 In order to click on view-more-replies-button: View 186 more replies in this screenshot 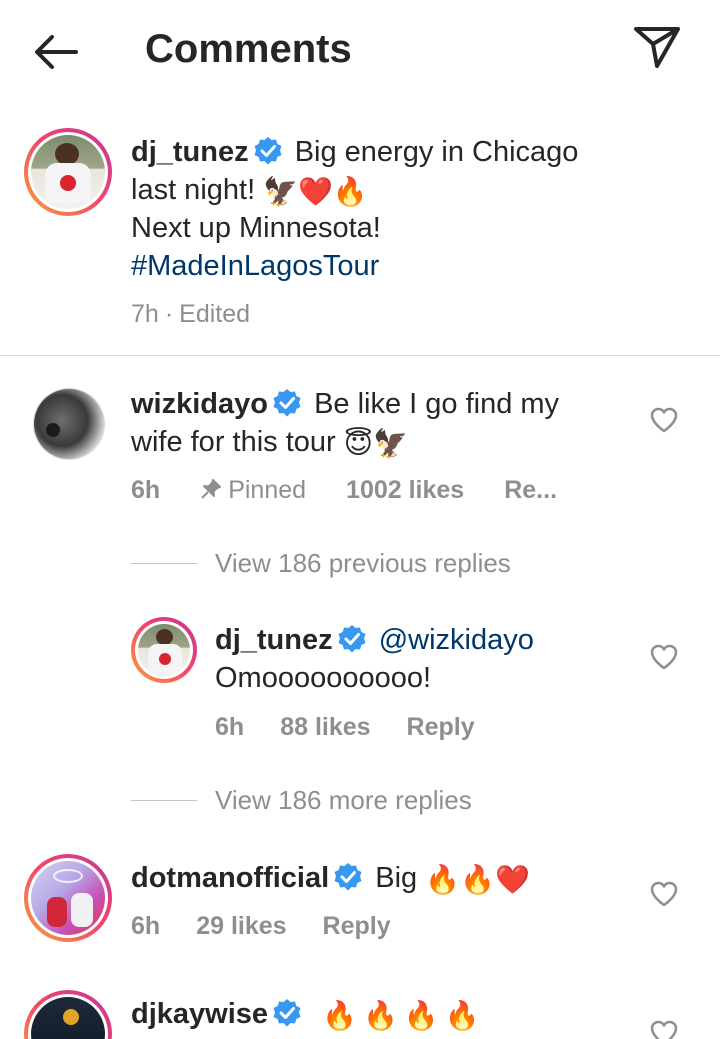, I will do `click(343, 800)`.